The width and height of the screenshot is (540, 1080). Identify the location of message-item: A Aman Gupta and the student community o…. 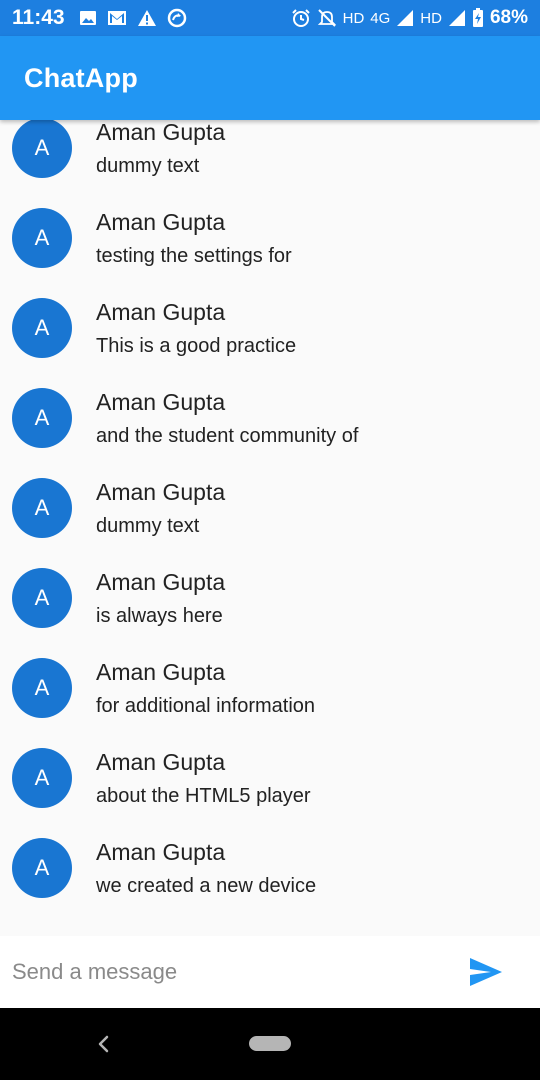
(270, 413).